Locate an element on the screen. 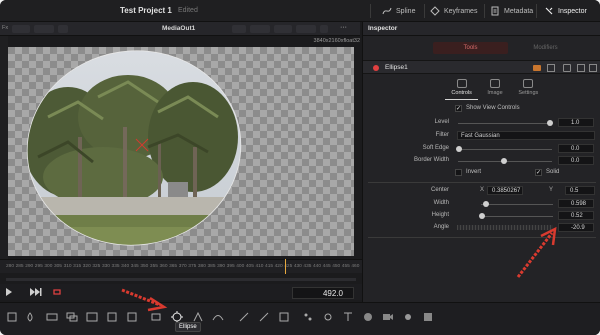  show-view-controls-checkbox: ✓ is located at coordinates (458, 108).